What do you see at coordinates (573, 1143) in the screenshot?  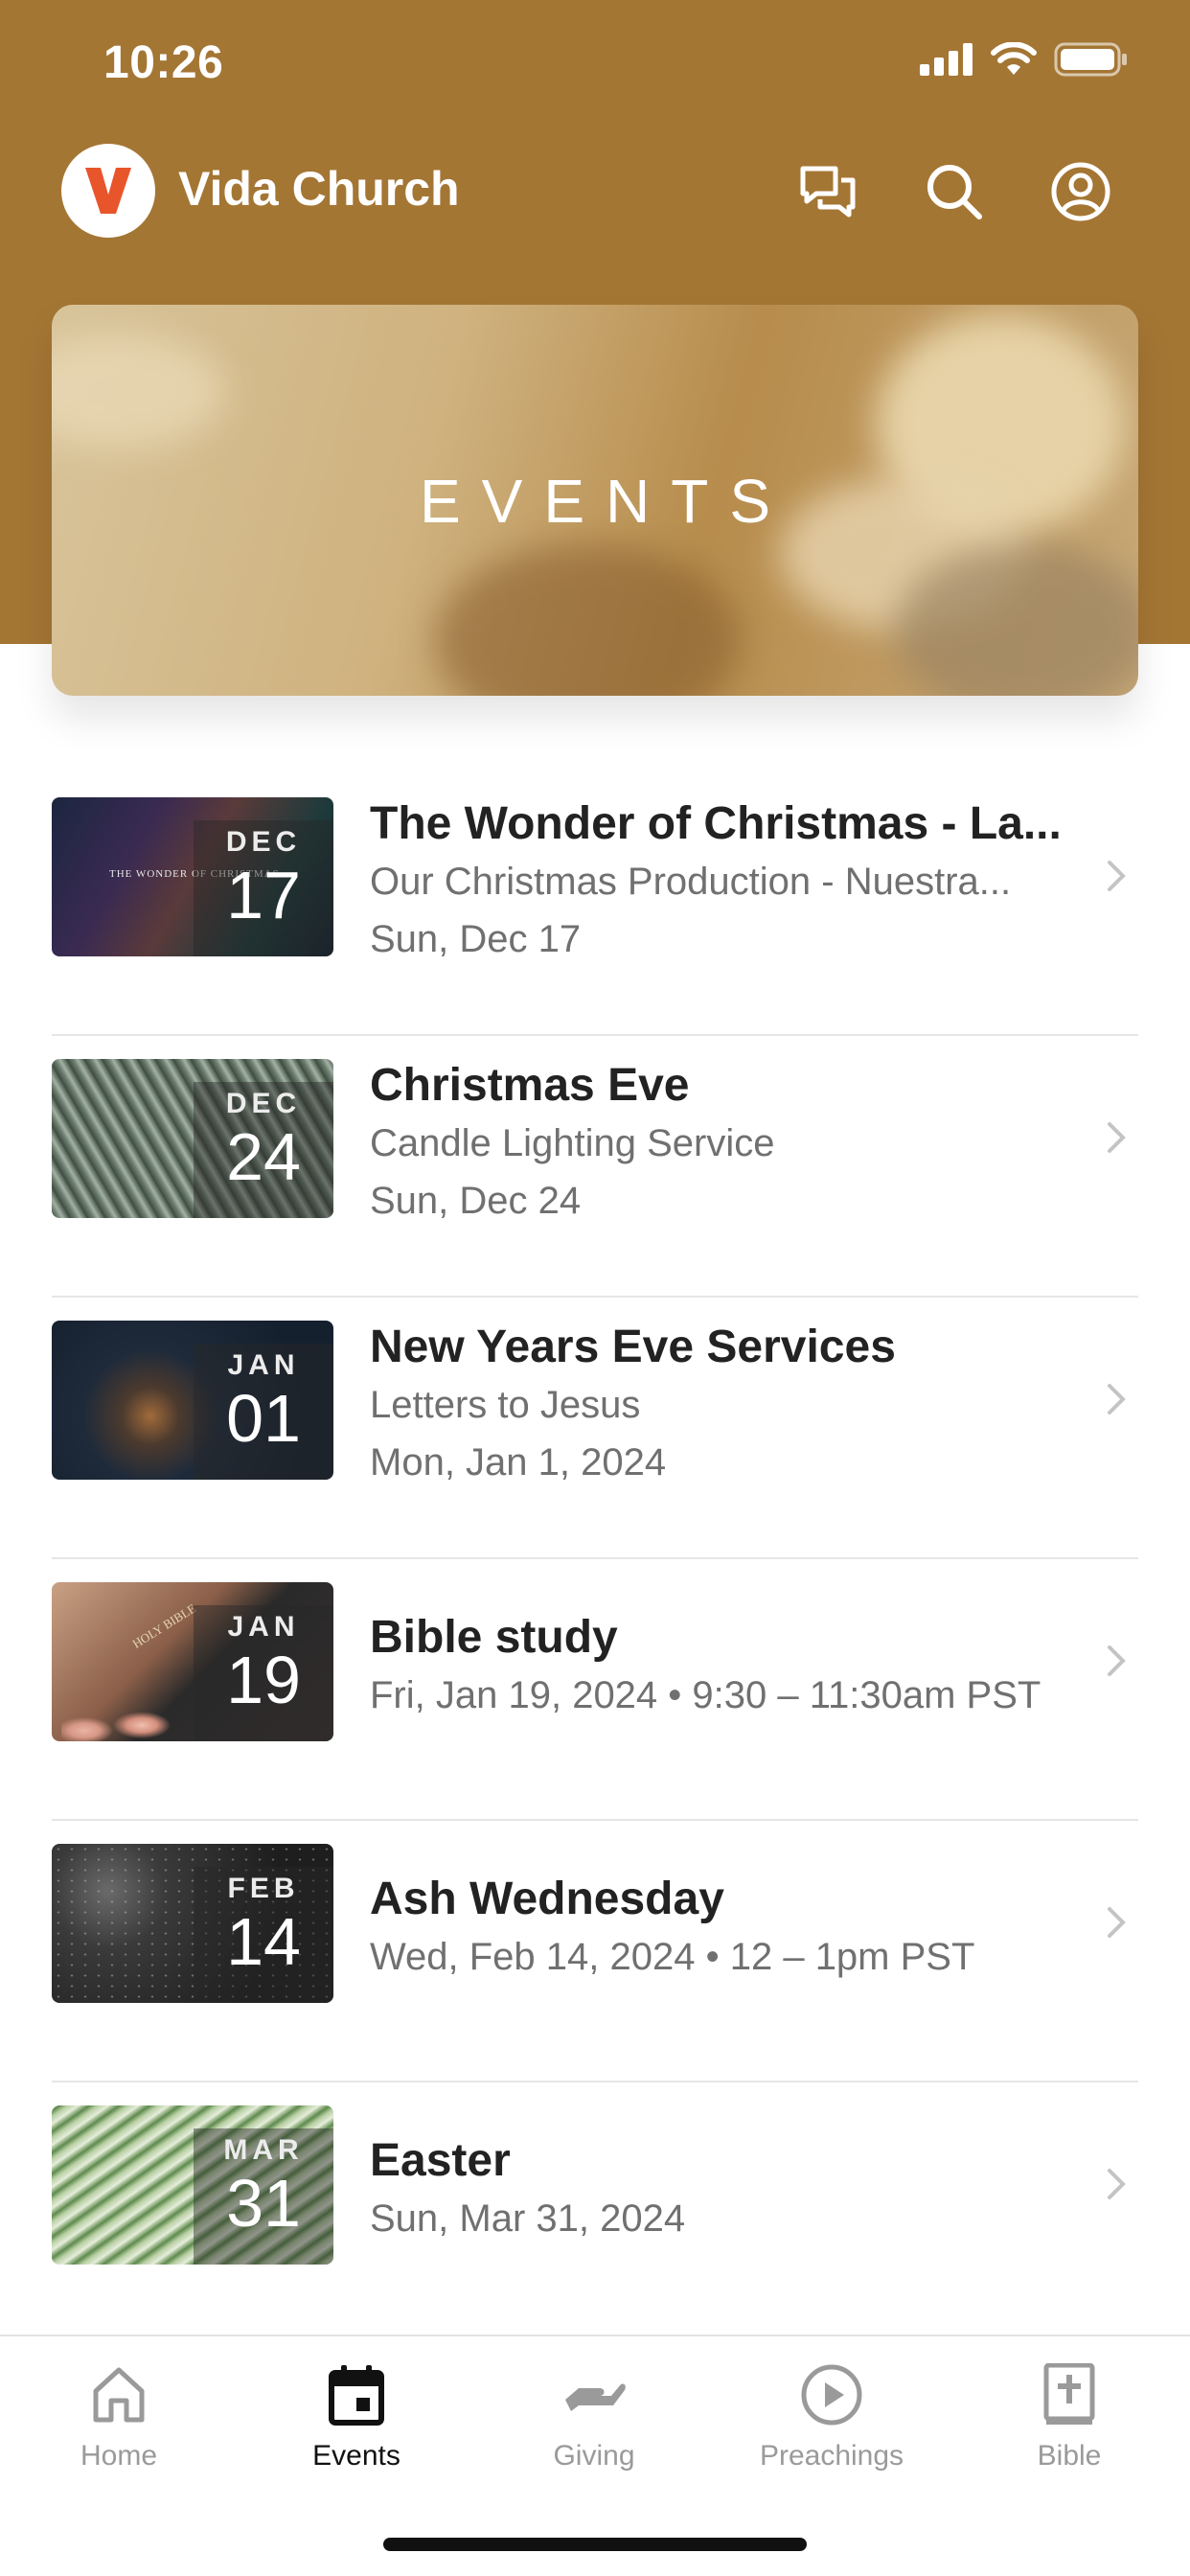 I see `event-subtitle: Candle Lighting Service` at bounding box center [573, 1143].